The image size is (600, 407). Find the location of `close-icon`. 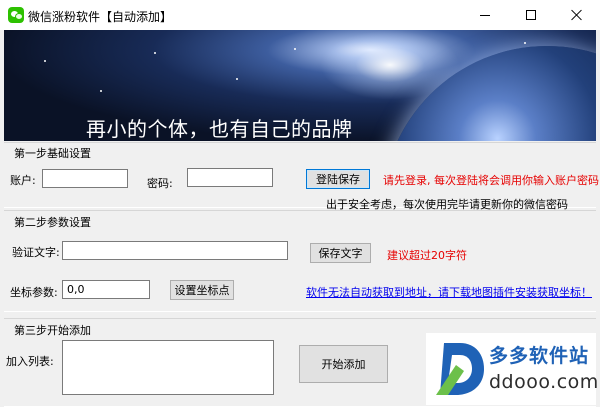

close-icon is located at coordinates (577, 15).